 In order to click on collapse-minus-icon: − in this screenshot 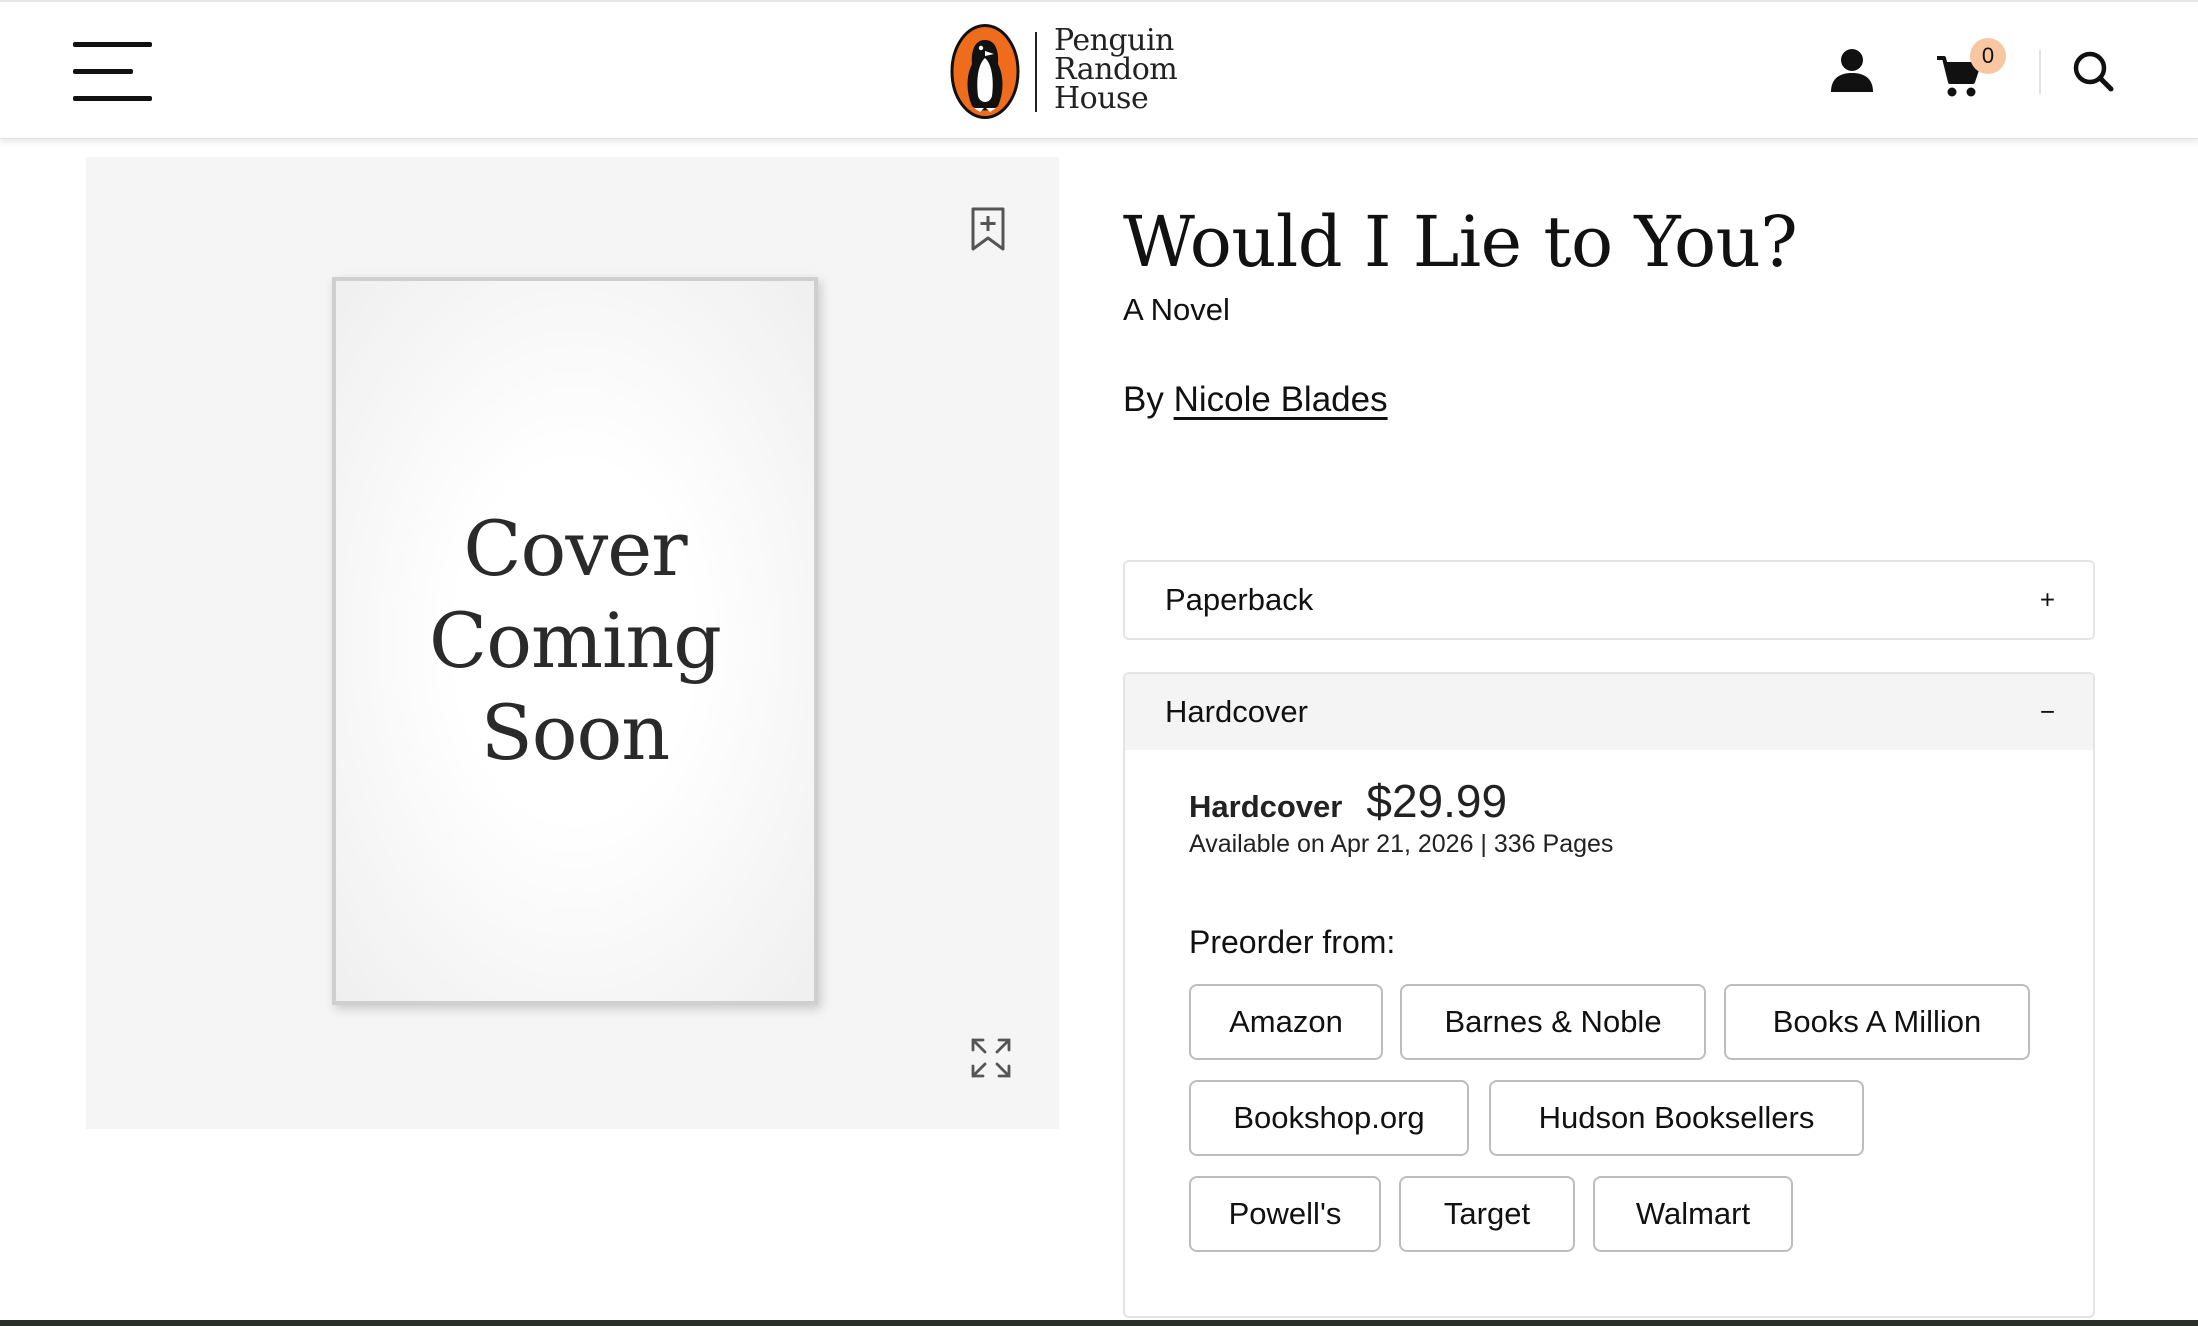, I will do `click(2047, 712)`.